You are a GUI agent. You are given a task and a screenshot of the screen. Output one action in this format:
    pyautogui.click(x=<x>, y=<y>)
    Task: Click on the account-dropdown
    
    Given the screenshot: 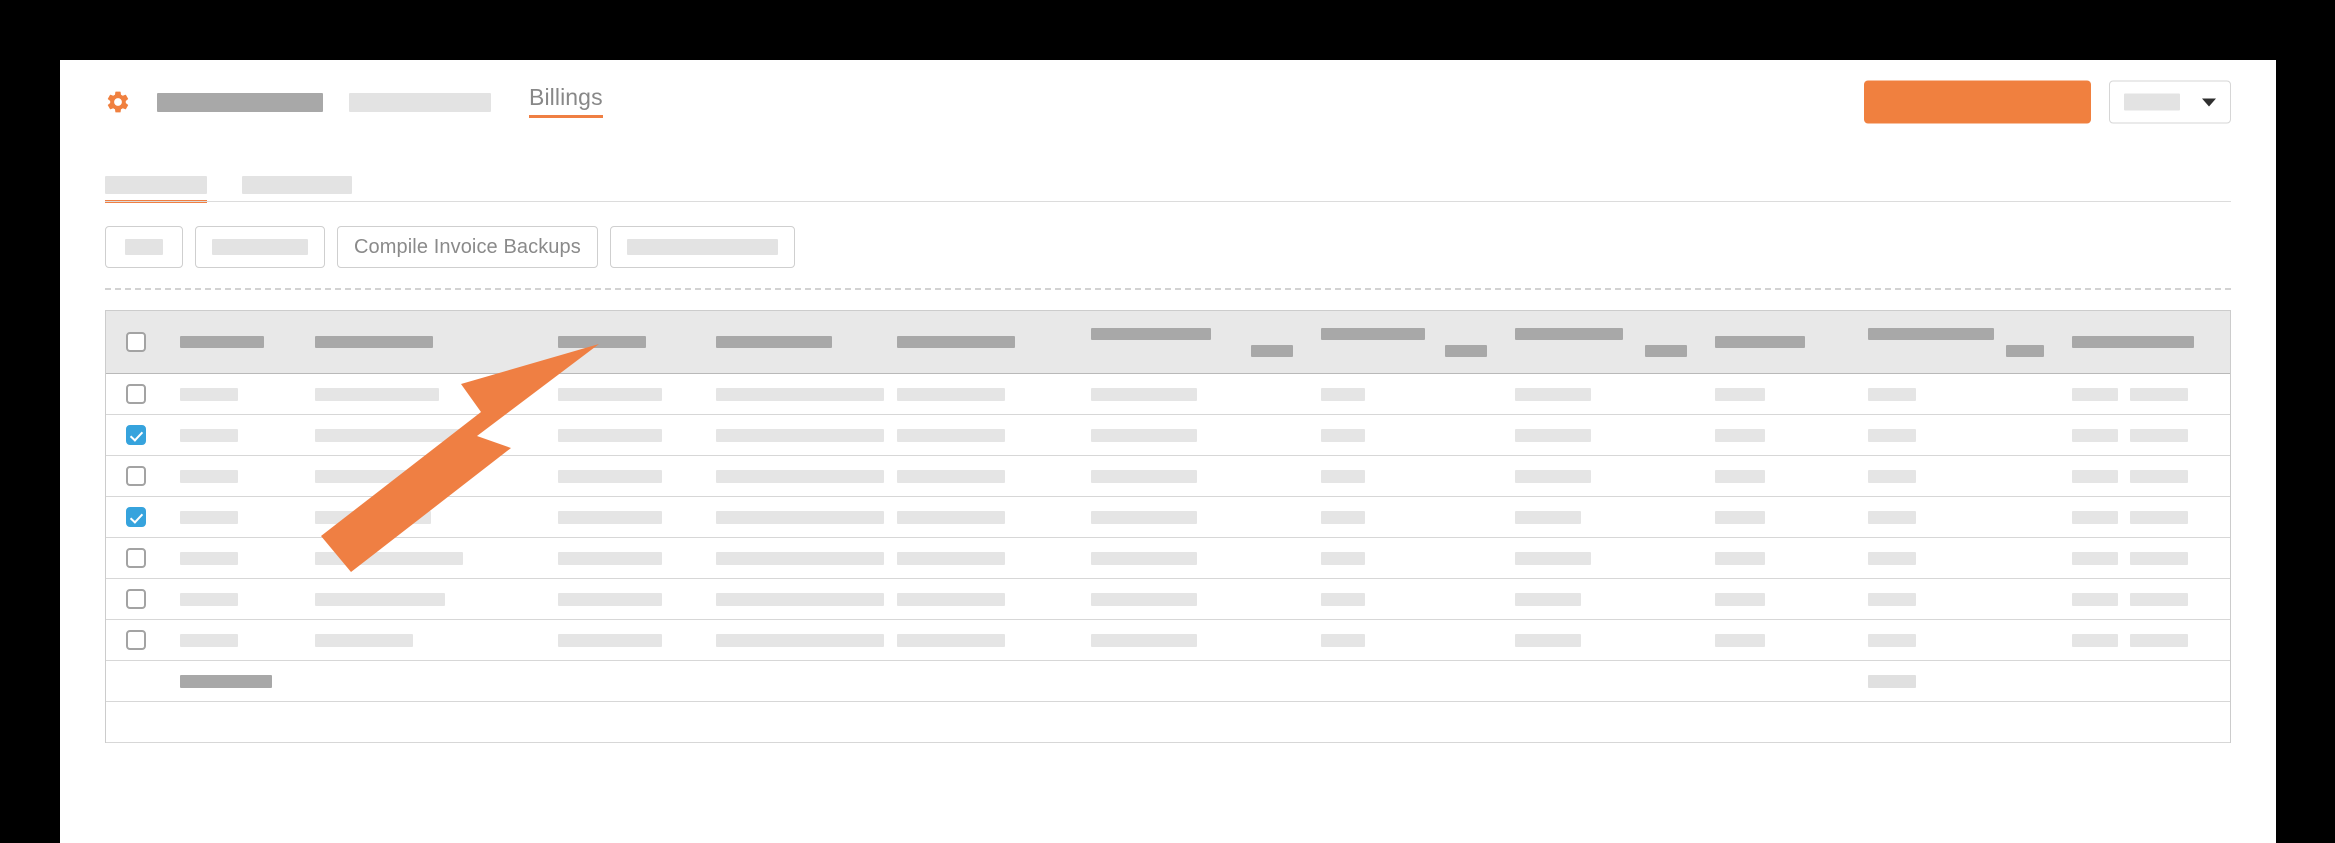 What is the action you would take?
    pyautogui.click(x=2170, y=102)
    